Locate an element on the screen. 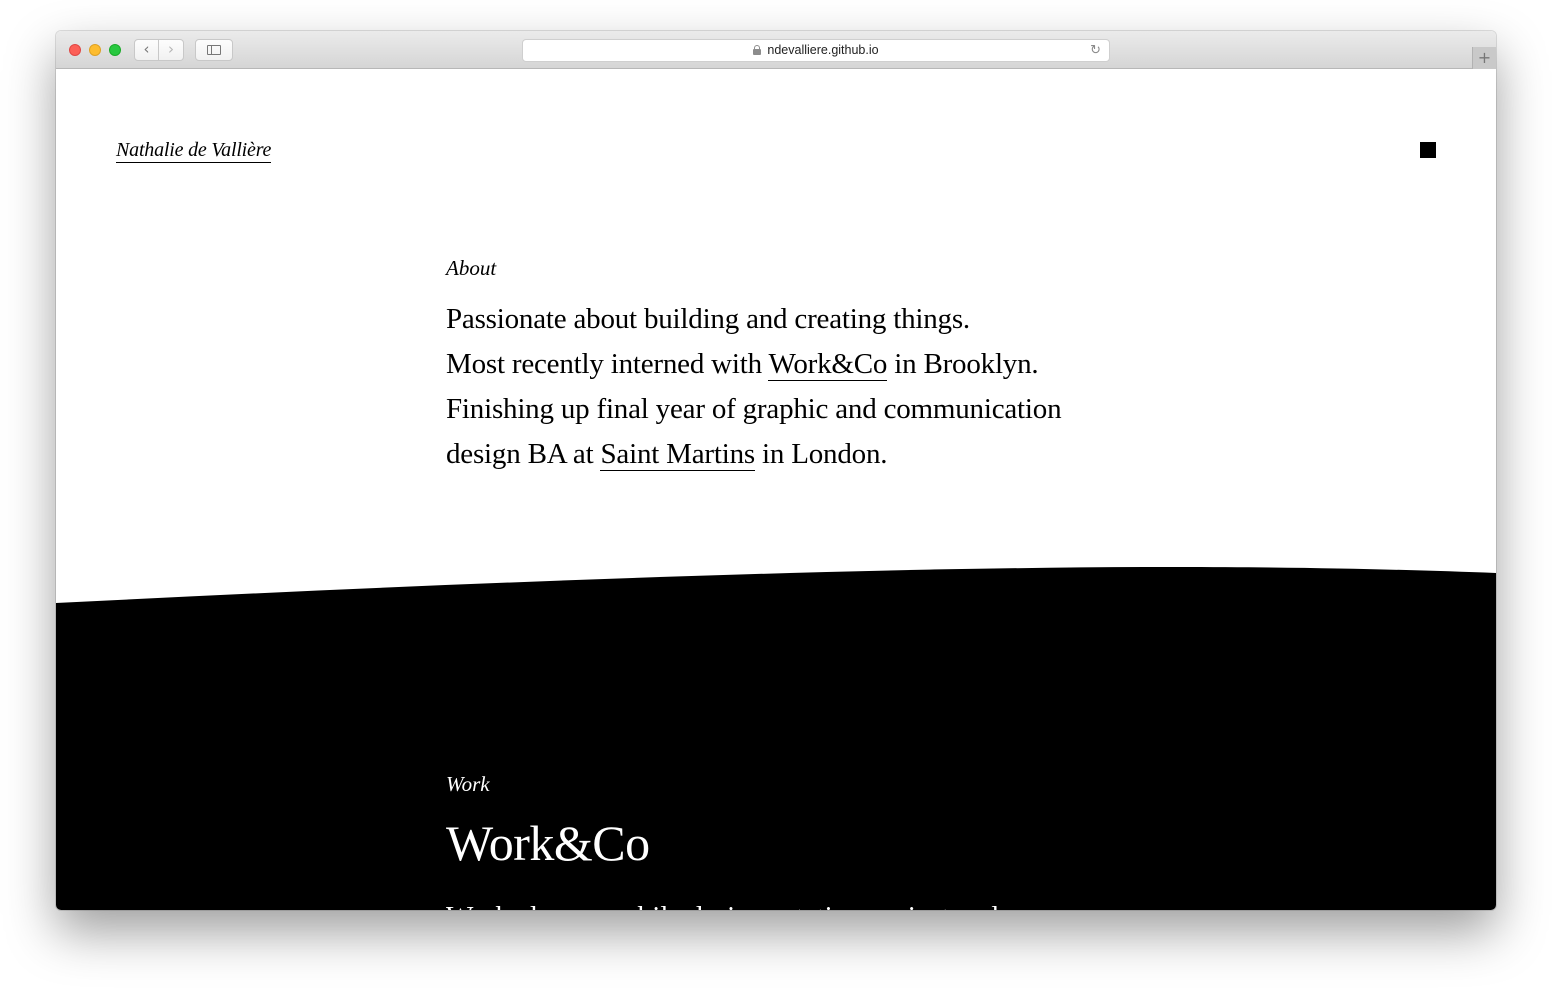  work-title: Work&Co is located at coordinates (548, 843).